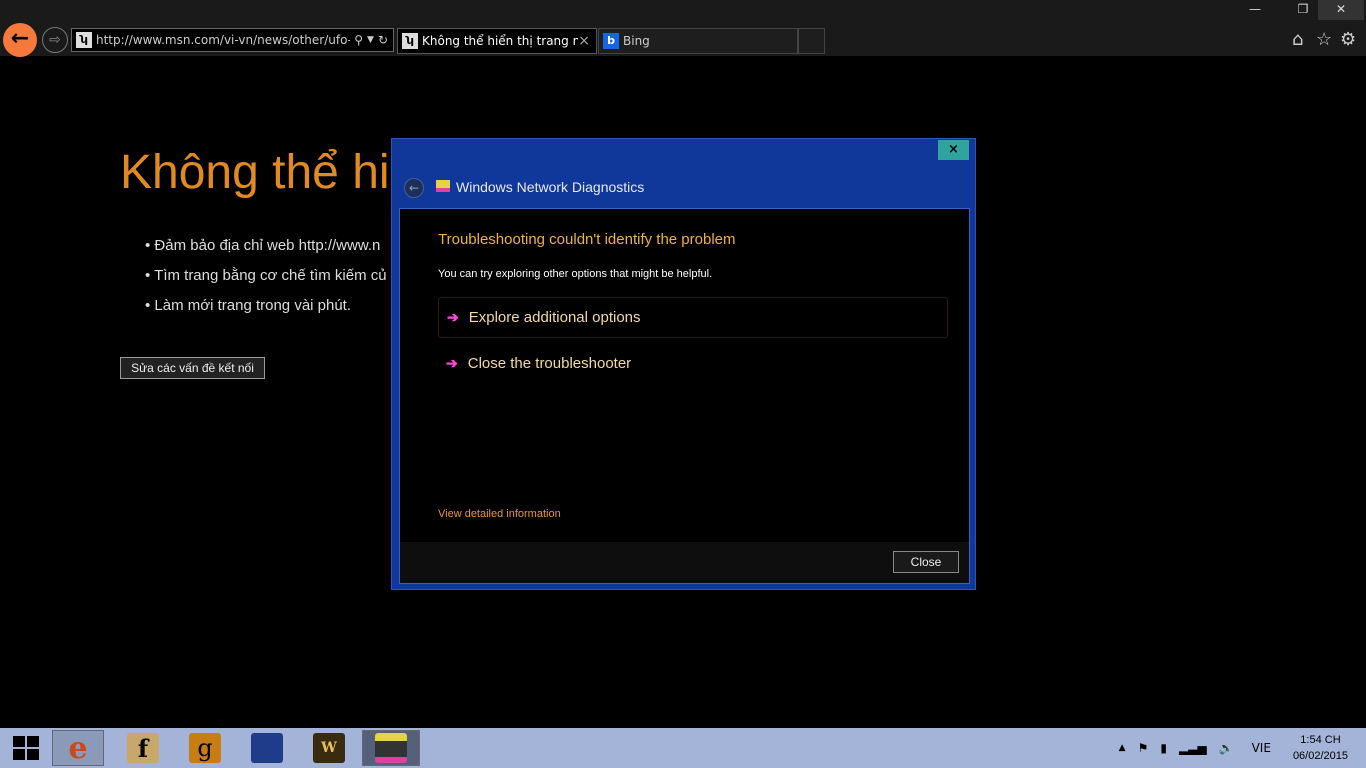 The height and width of the screenshot is (768, 1366). Describe the element at coordinates (811, 41) in the screenshot. I see `new-tab-button` at that location.